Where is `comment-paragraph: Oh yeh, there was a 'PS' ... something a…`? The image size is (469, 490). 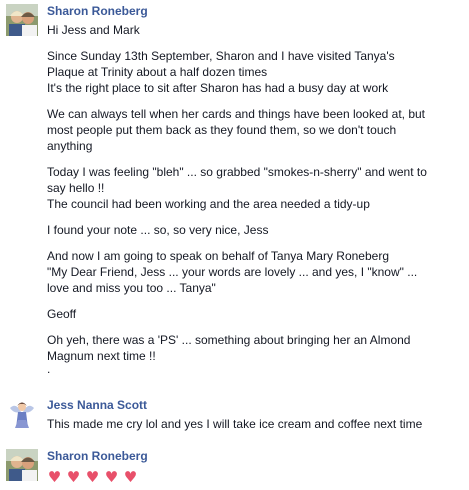 comment-paragraph: Oh yeh, there was a 'PS' ... something a… is located at coordinates (256, 354).